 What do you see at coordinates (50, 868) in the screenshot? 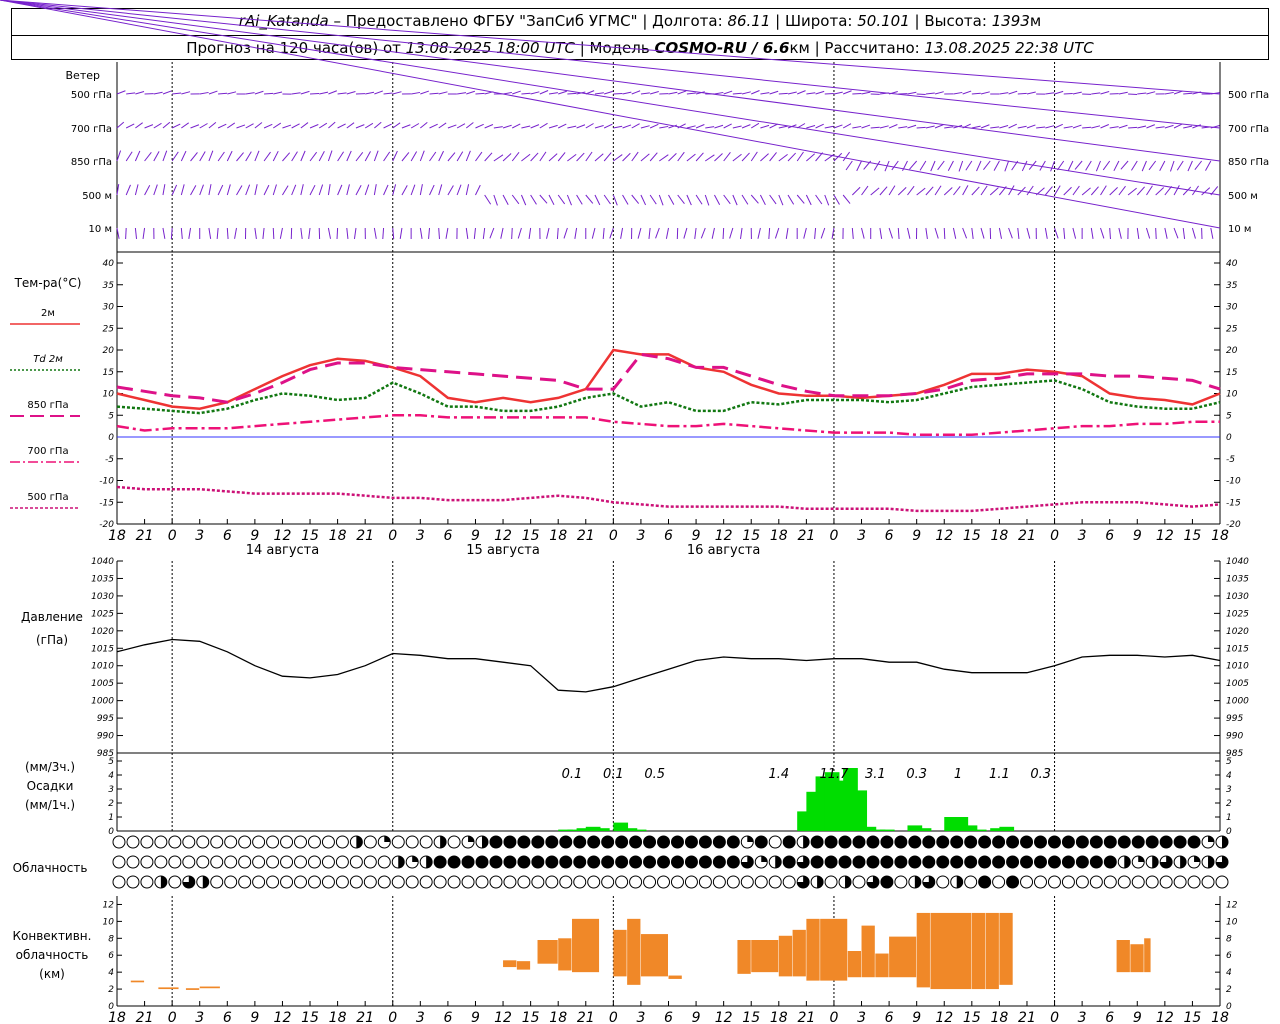
I see `cloud-title: Облачность` at bounding box center [50, 868].